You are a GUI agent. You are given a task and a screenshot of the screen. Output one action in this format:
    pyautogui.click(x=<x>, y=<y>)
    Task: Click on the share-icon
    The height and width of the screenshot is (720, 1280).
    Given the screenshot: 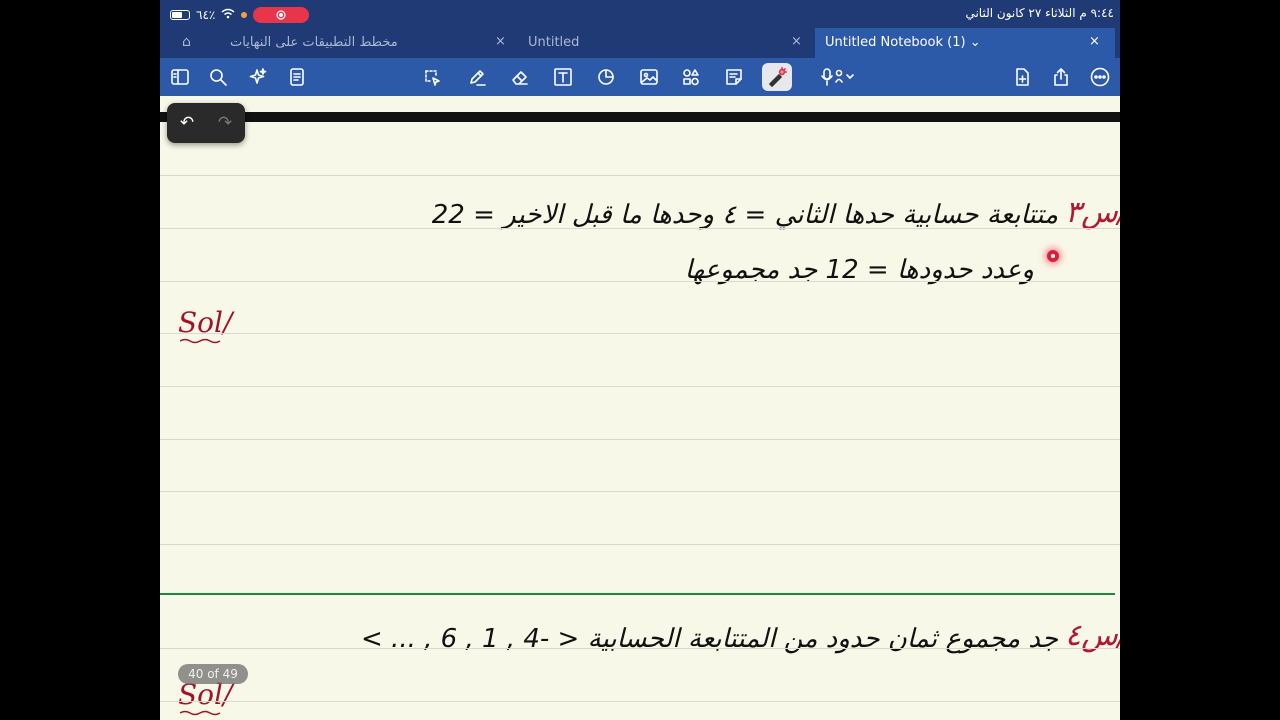 What is the action you would take?
    pyautogui.click(x=1061, y=77)
    